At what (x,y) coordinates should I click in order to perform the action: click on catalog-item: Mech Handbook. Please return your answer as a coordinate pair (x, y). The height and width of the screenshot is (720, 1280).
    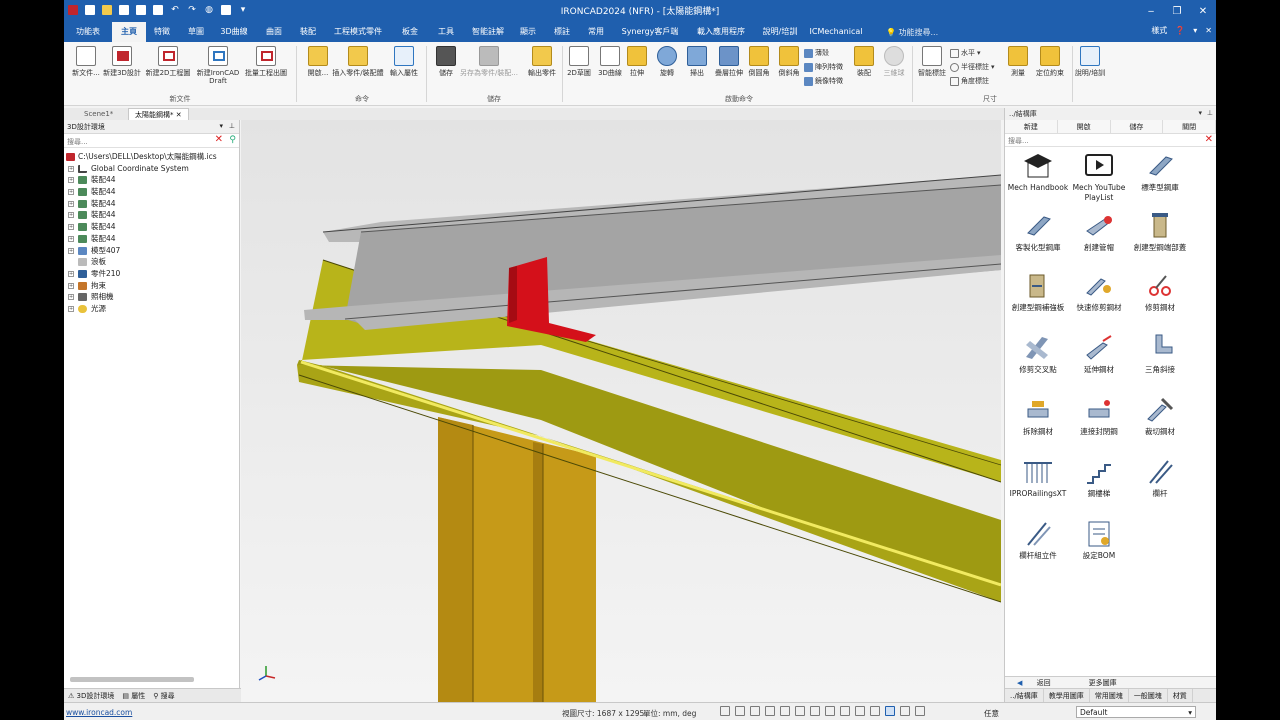
    Looking at the image, I should click on (1038, 172).